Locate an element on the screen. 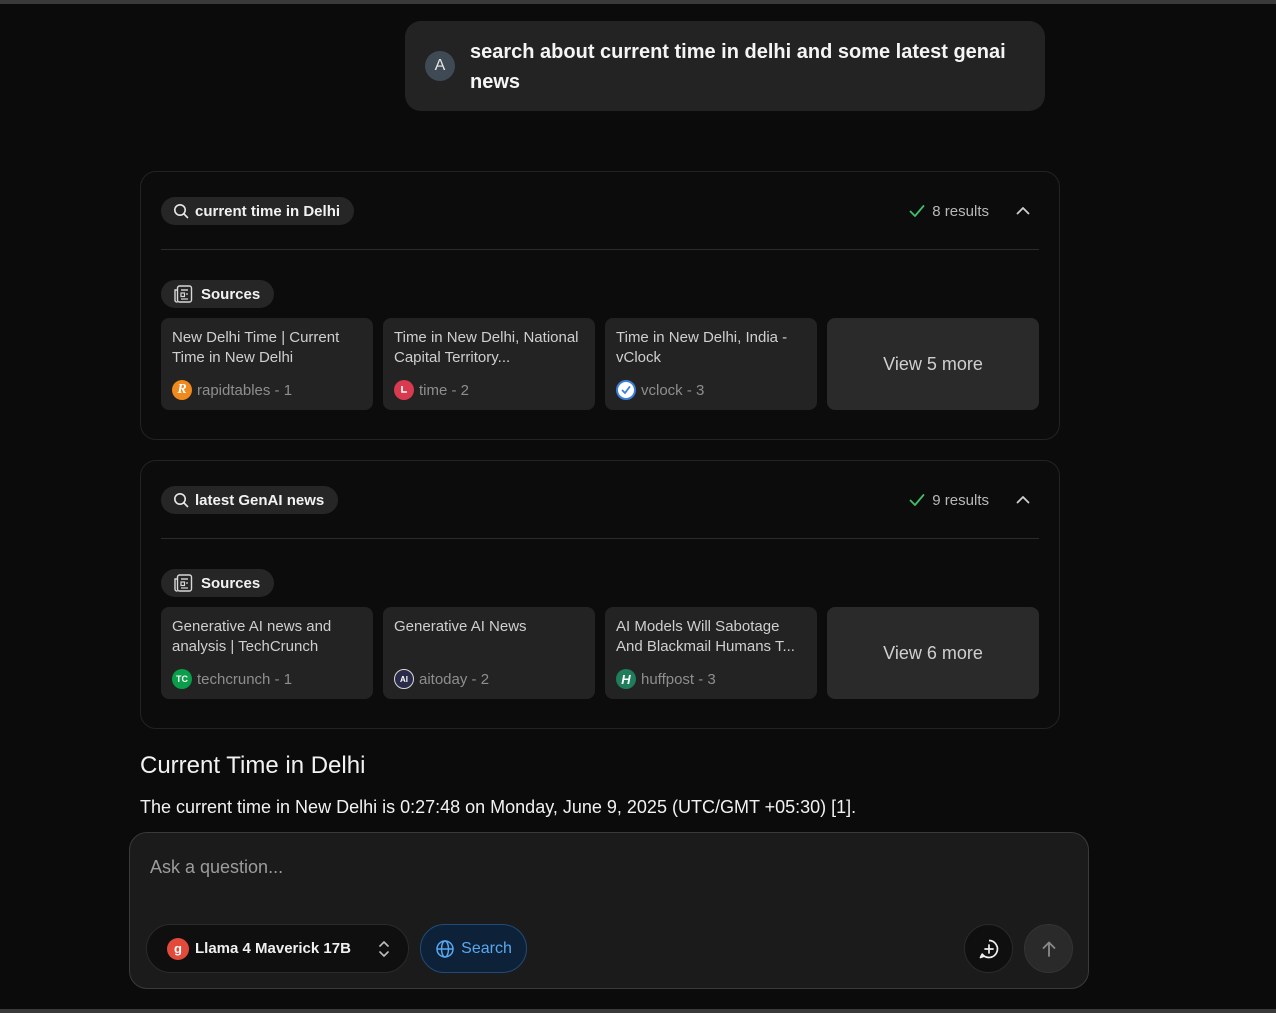 The height and width of the screenshot is (1013, 1276). source-title: Time in New Delhi, India - vClock is located at coordinates (702, 347).